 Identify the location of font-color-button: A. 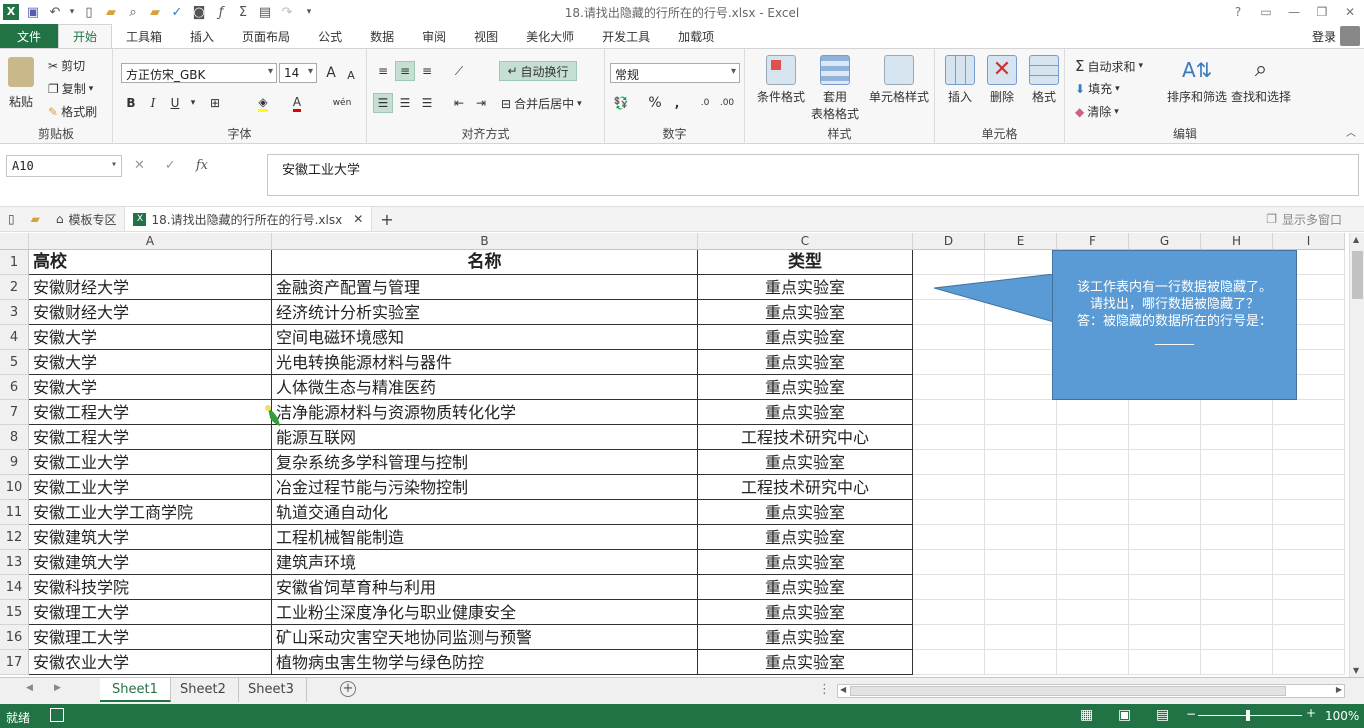
(297, 103).